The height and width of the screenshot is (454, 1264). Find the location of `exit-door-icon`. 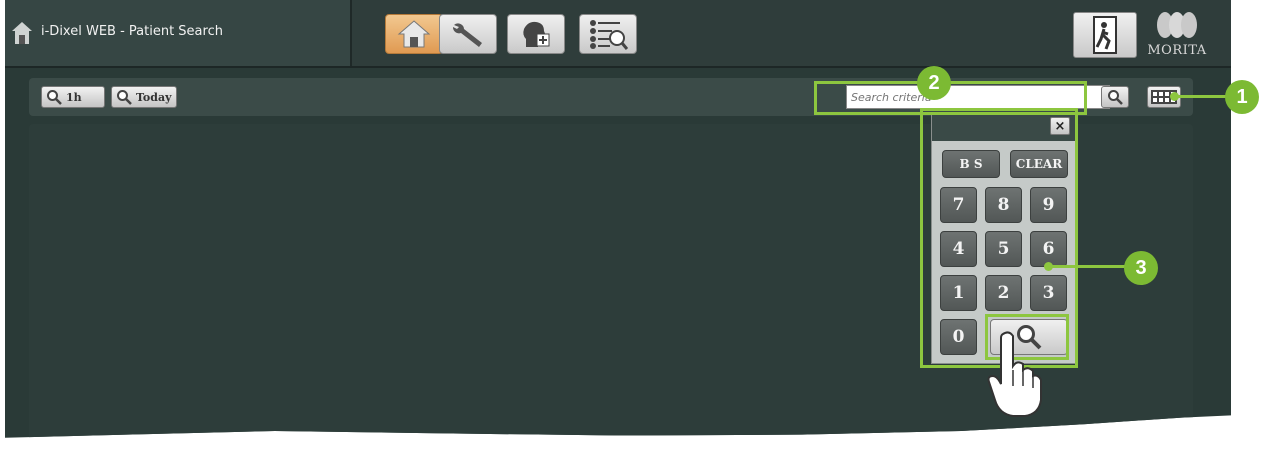

exit-door-icon is located at coordinates (1105, 35).